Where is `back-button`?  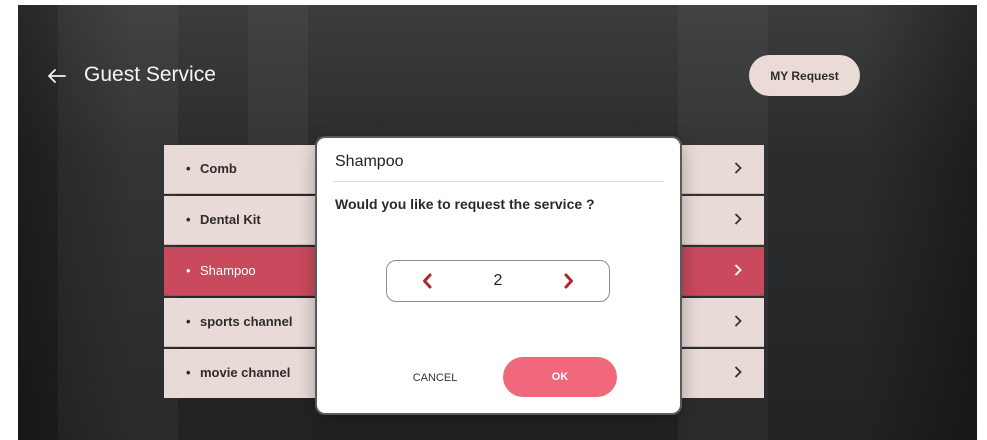
back-button is located at coordinates (57, 75).